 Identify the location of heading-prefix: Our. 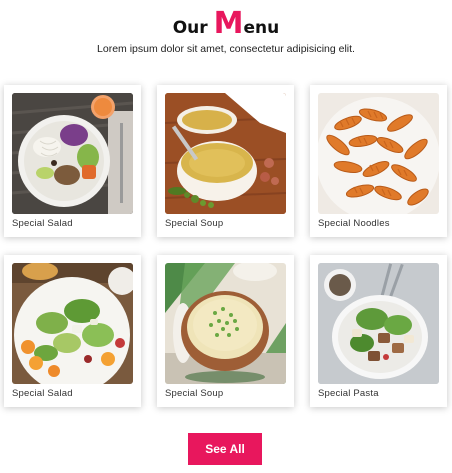
(190, 28).